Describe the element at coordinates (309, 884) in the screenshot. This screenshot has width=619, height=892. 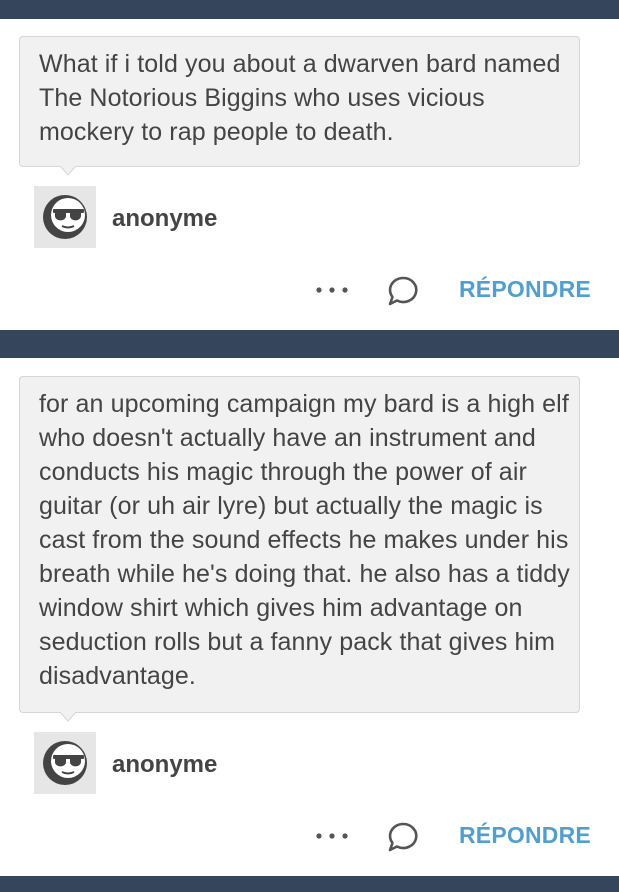
I see `bottom-divider-bar` at that location.